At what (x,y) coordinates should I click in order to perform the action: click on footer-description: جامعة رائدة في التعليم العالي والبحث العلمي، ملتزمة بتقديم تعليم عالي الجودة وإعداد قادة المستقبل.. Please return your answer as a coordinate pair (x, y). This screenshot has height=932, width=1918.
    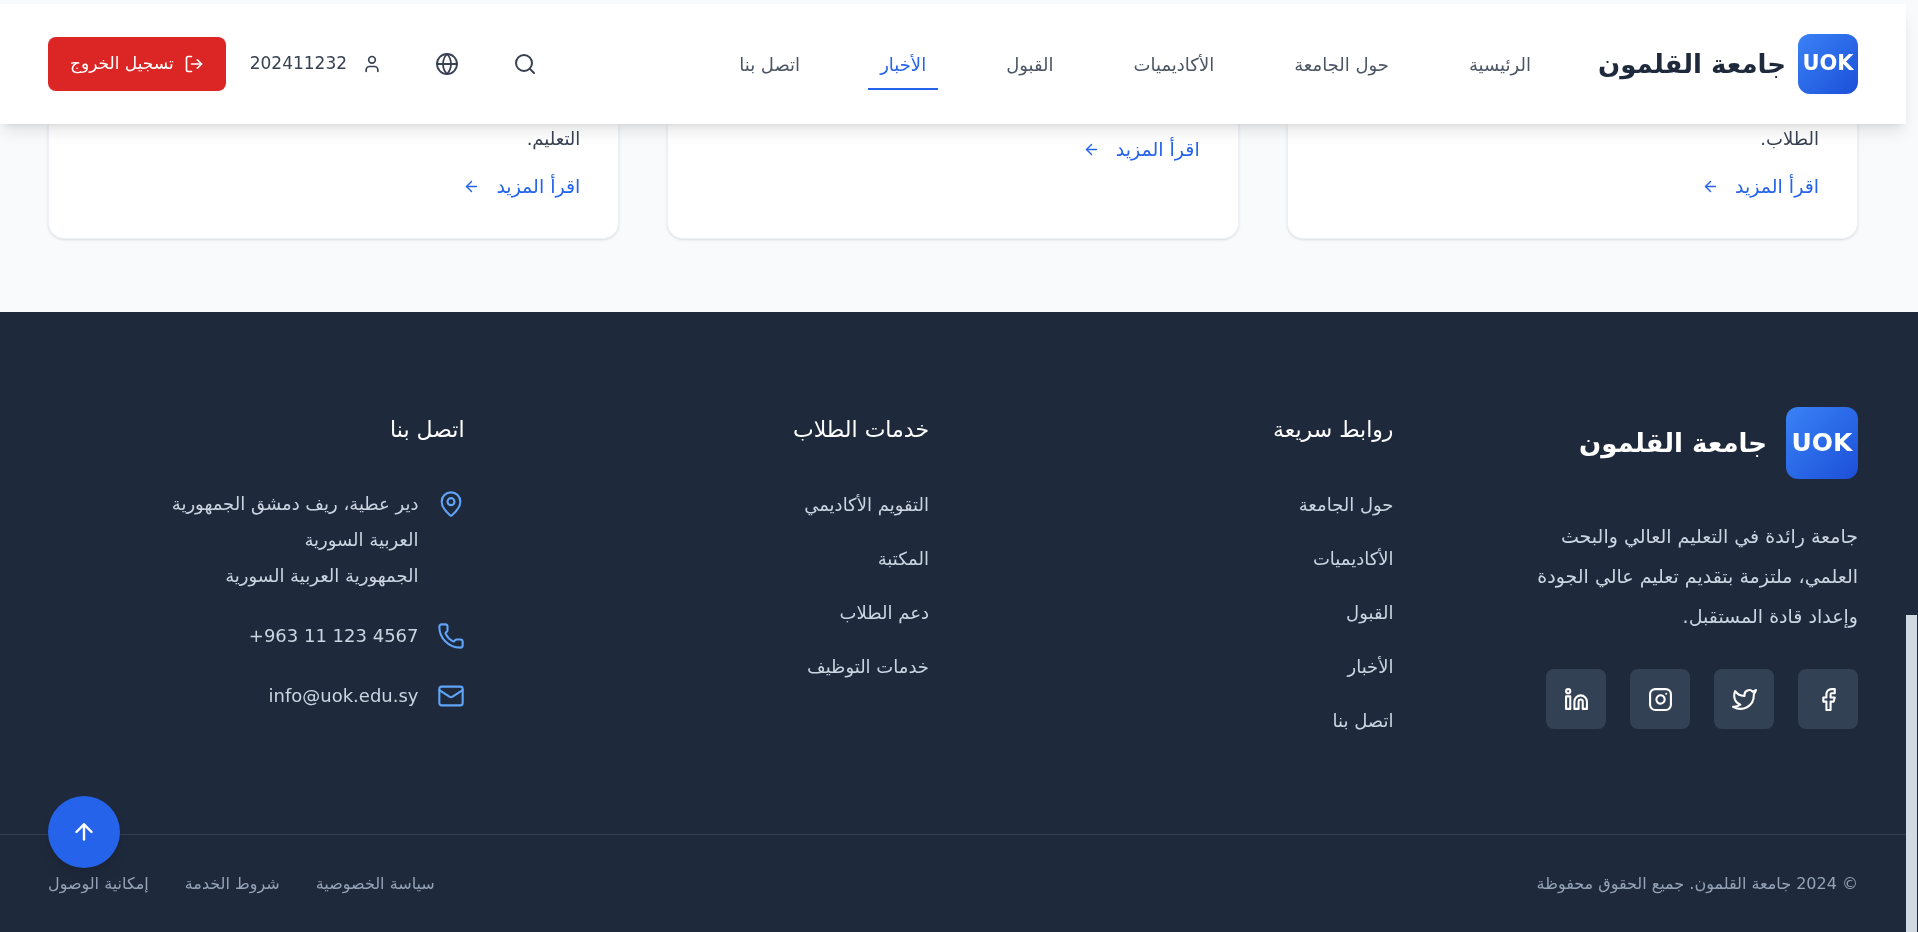
    Looking at the image, I should click on (1697, 577).